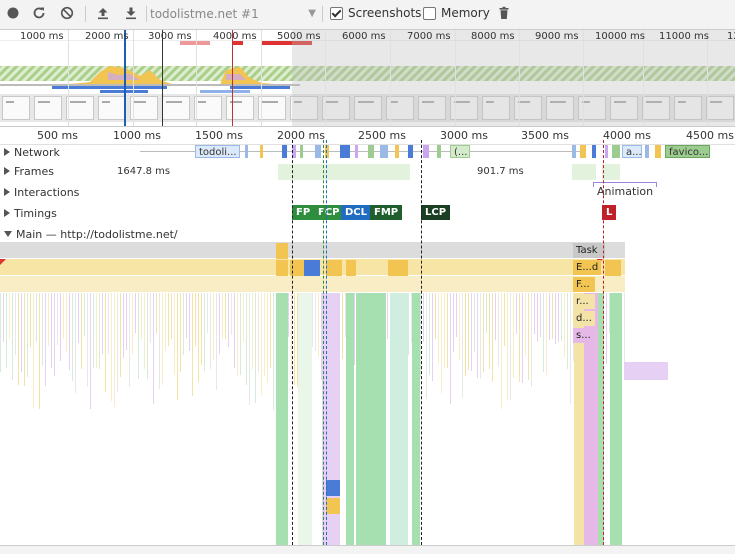  What do you see at coordinates (103, 14) in the screenshot?
I see `upload-icon` at bounding box center [103, 14].